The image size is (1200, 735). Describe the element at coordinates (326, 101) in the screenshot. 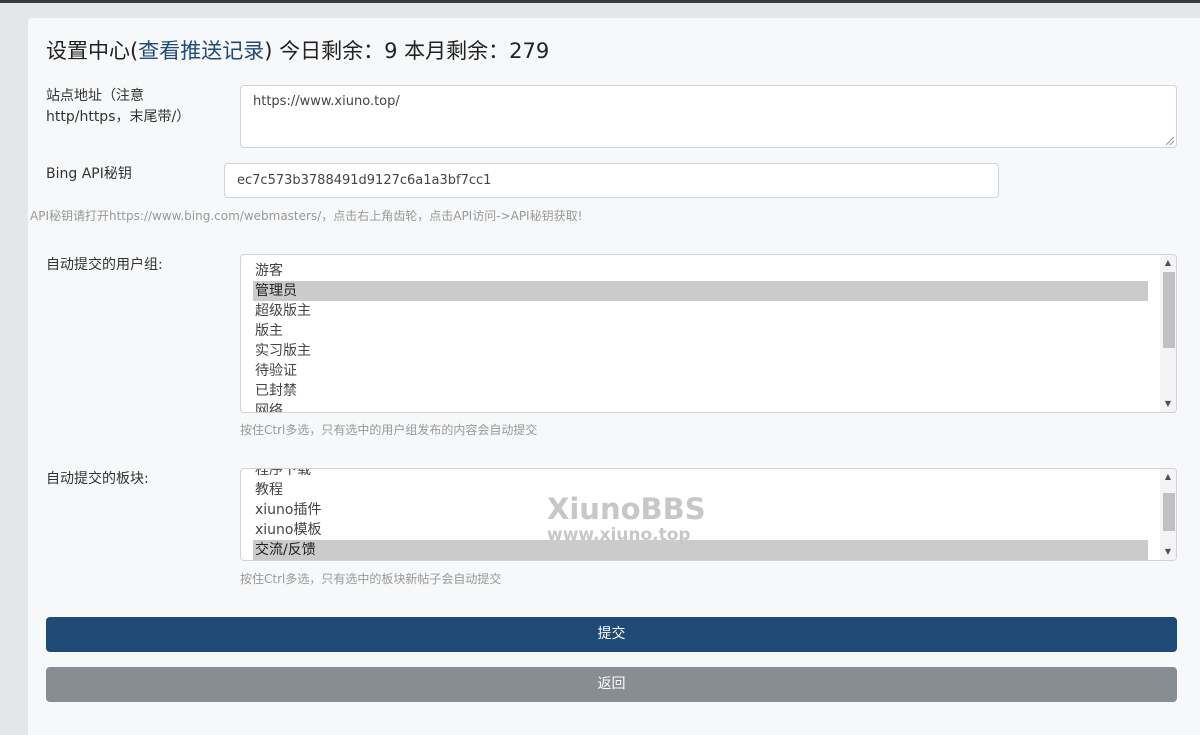

I see `site-url-value: https://www.xiuno.top/` at that location.